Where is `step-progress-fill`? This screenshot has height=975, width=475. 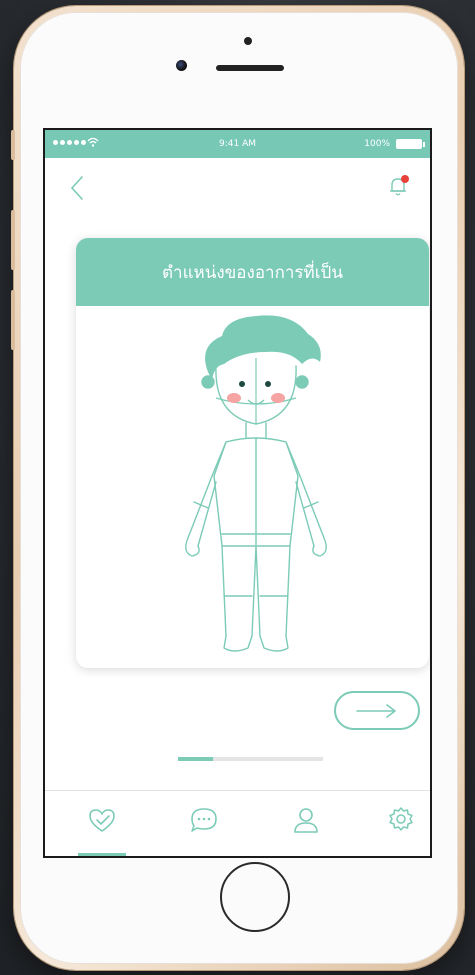 step-progress-fill is located at coordinates (195, 759).